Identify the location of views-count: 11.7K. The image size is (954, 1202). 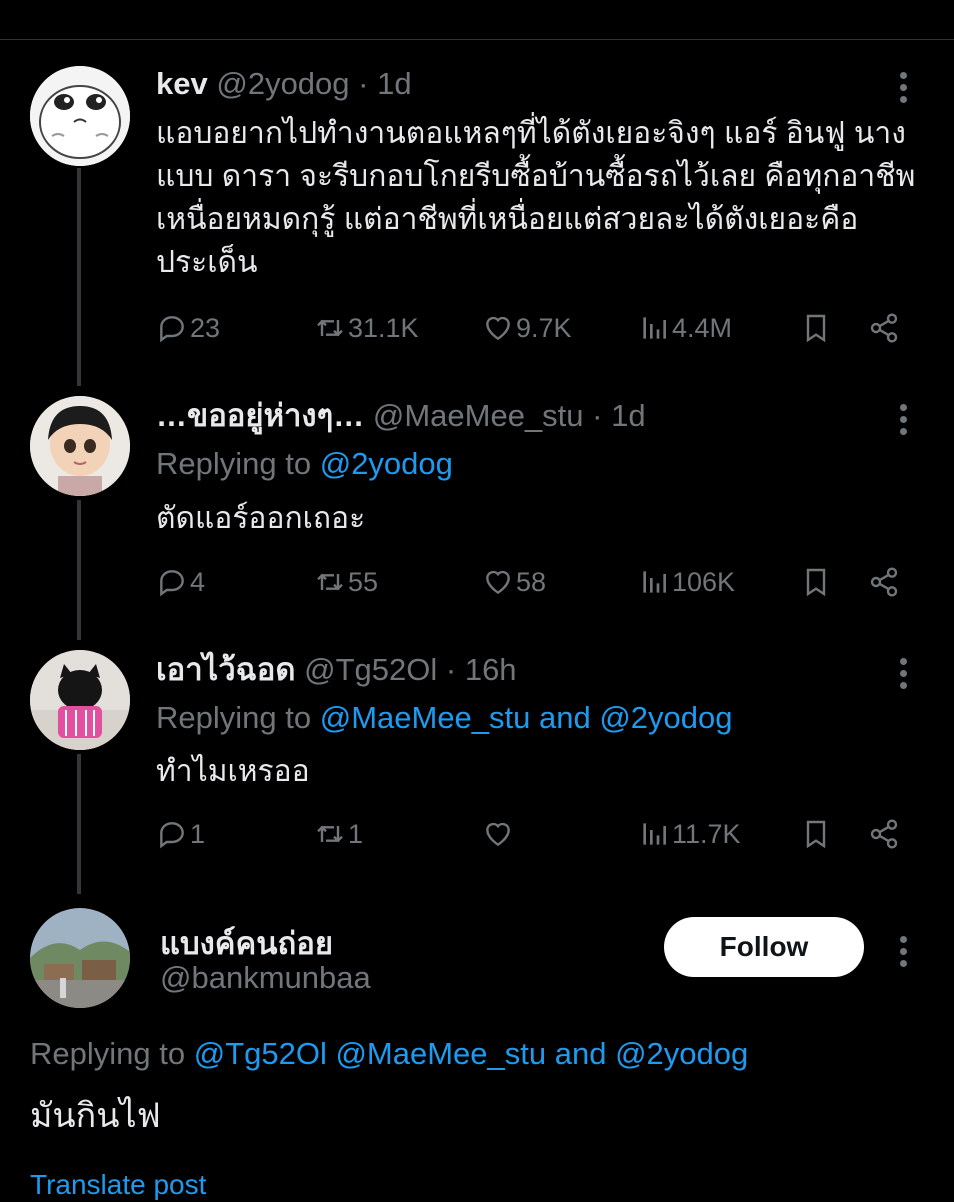
(706, 833).